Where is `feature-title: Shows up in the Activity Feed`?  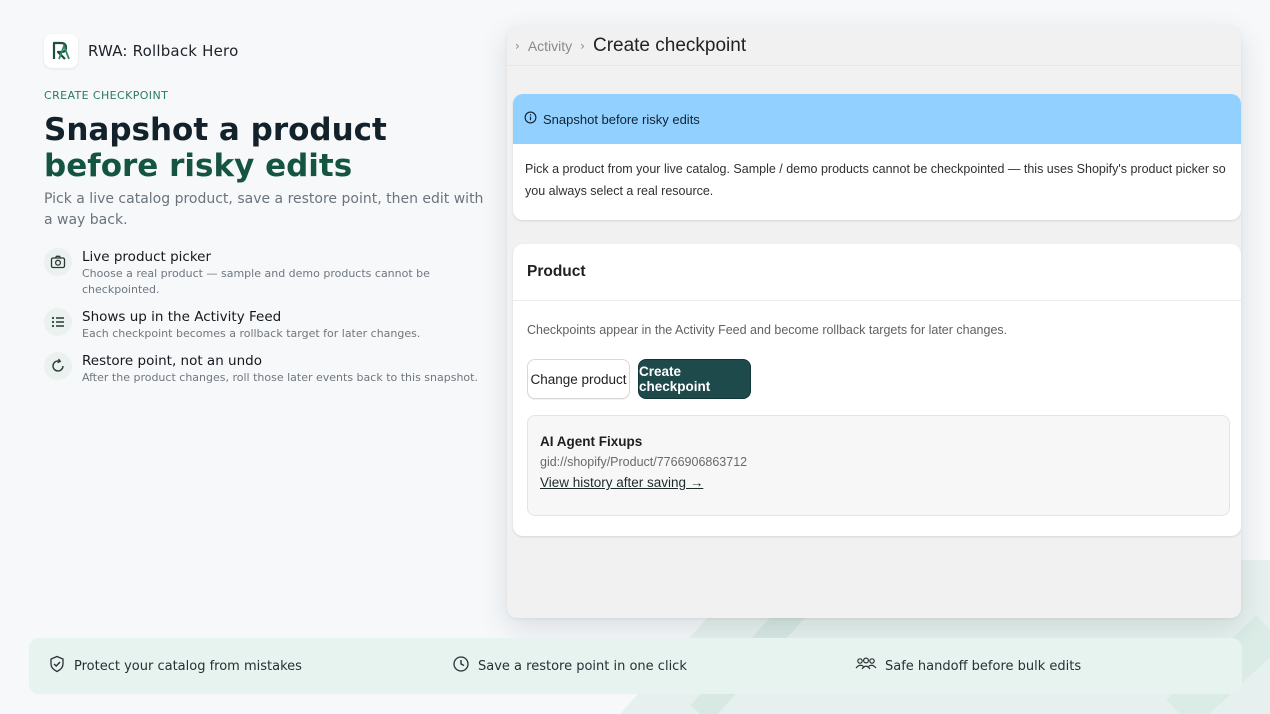
feature-title: Shows up in the Activity Feed is located at coordinates (182, 317).